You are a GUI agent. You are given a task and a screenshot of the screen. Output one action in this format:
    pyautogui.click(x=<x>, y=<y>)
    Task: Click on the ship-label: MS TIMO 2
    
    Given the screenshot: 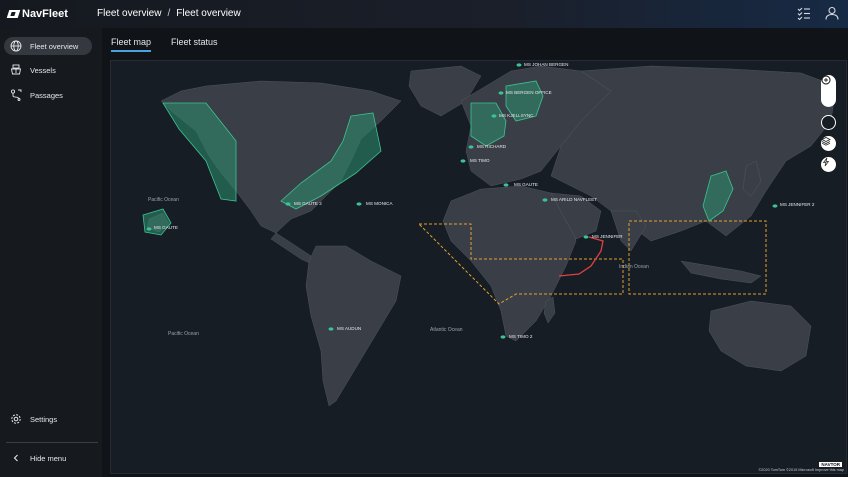 What is the action you would take?
    pyautogui.click(x=520, y=336)
    